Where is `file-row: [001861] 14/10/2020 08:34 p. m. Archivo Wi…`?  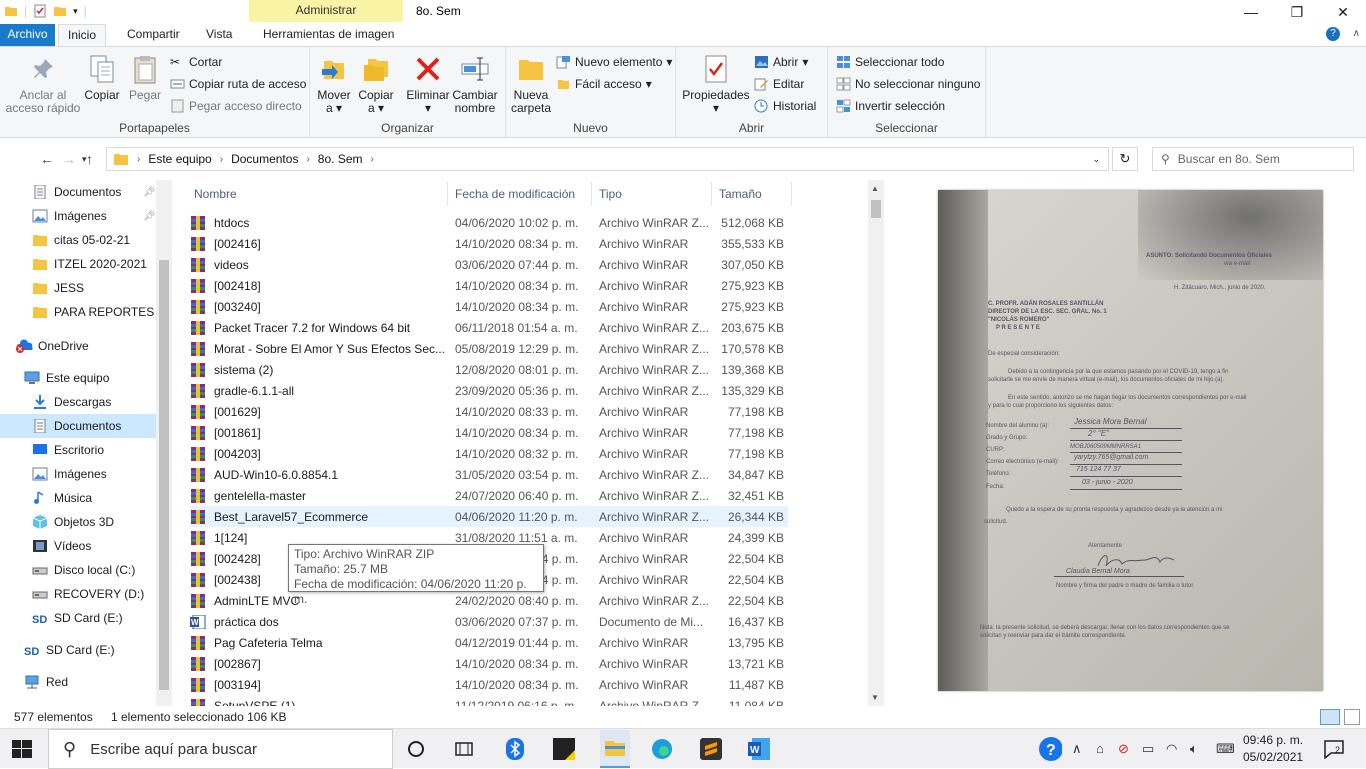
file-row: [001861] 14/10/2020 08:34 p. m. Archivo Wi… is located at coordinates (489, 432).